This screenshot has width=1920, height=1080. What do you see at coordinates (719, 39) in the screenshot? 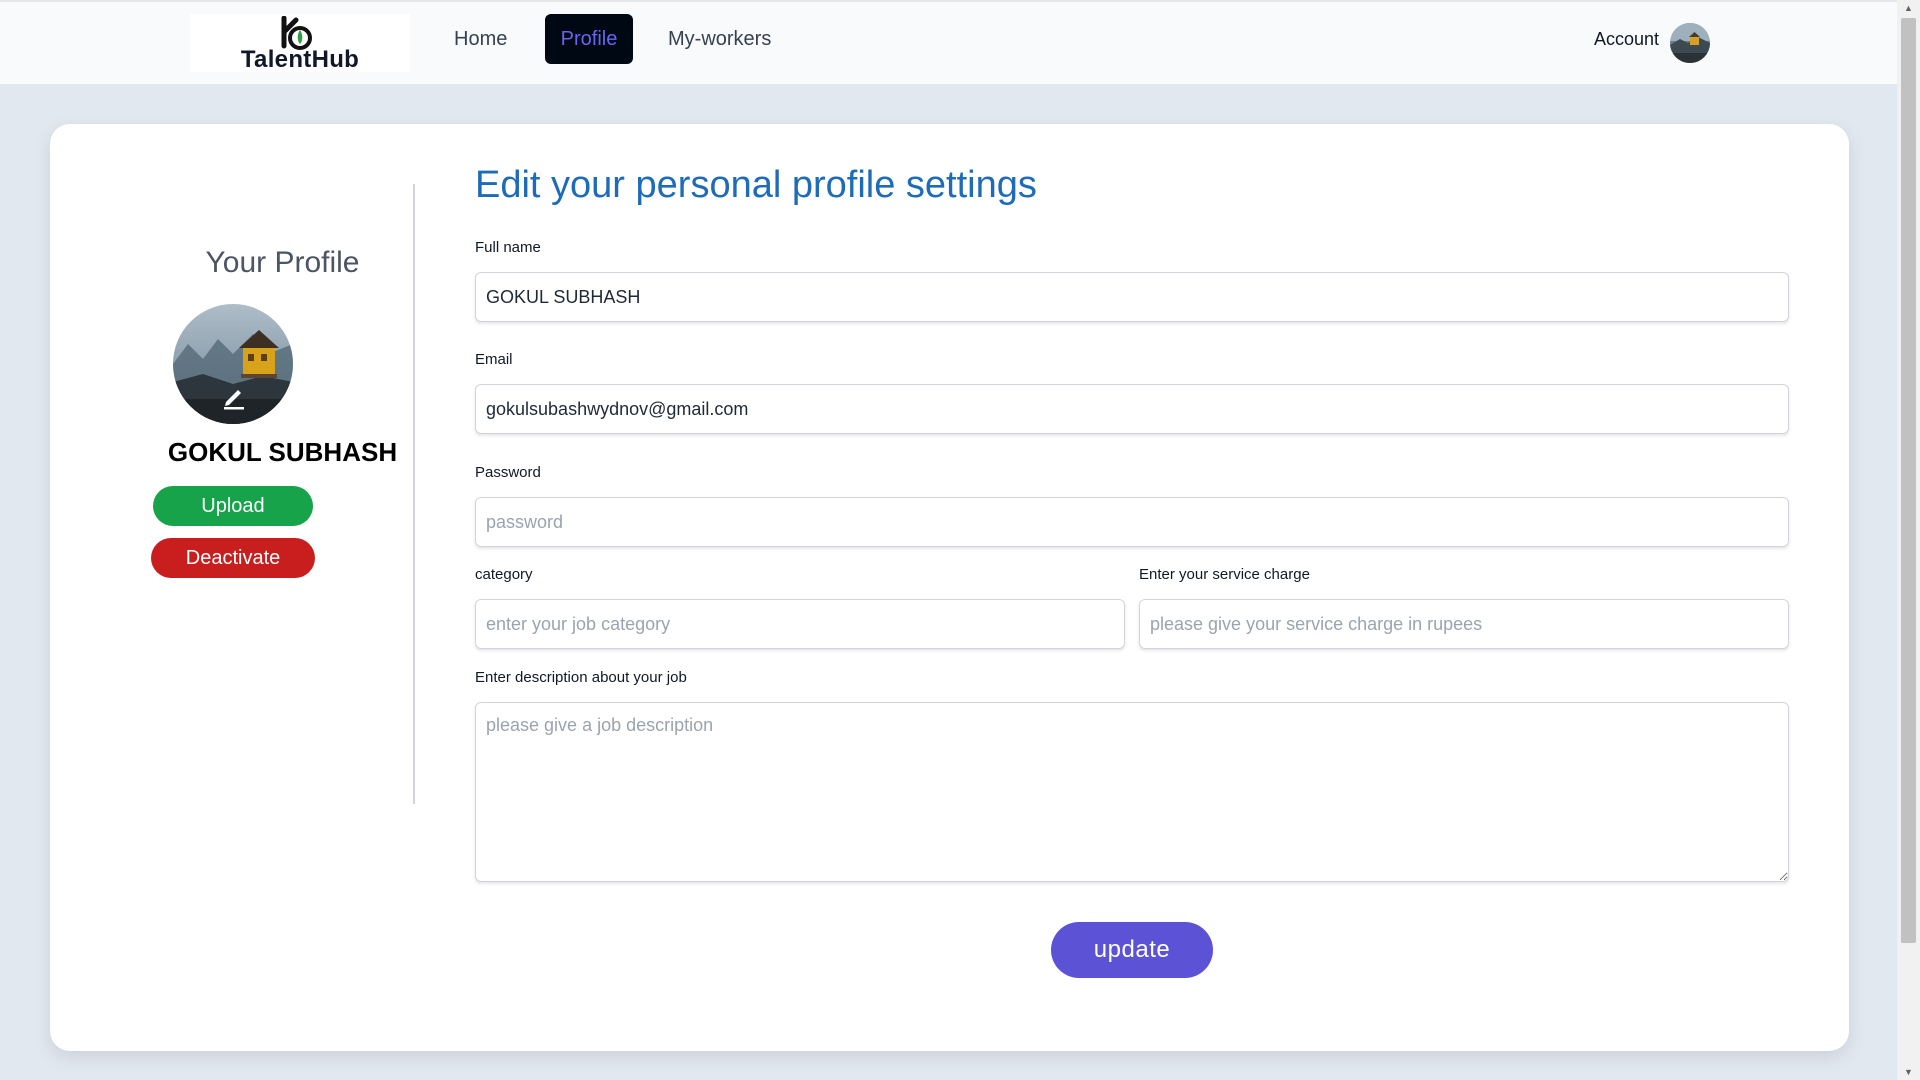
I see `nav-link-my-workers: My-workers` at bounding box center [719, 39].